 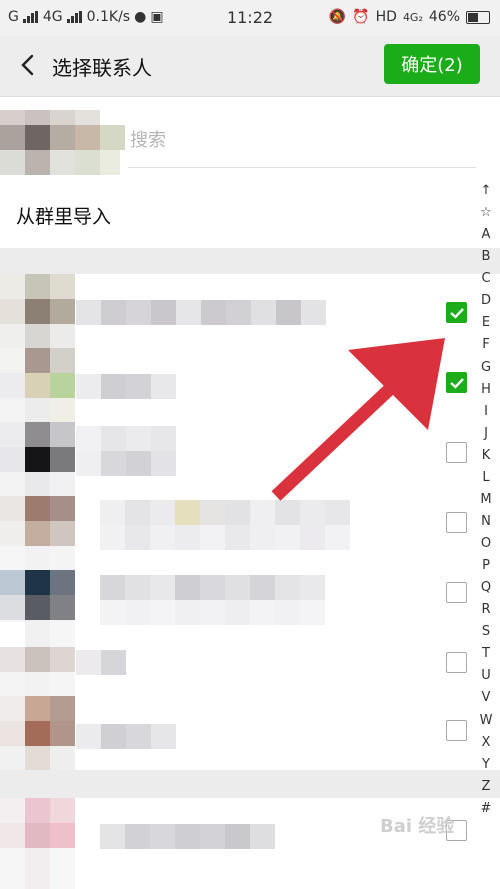 I want to click on battery-icon, so click(x=478, y=17).